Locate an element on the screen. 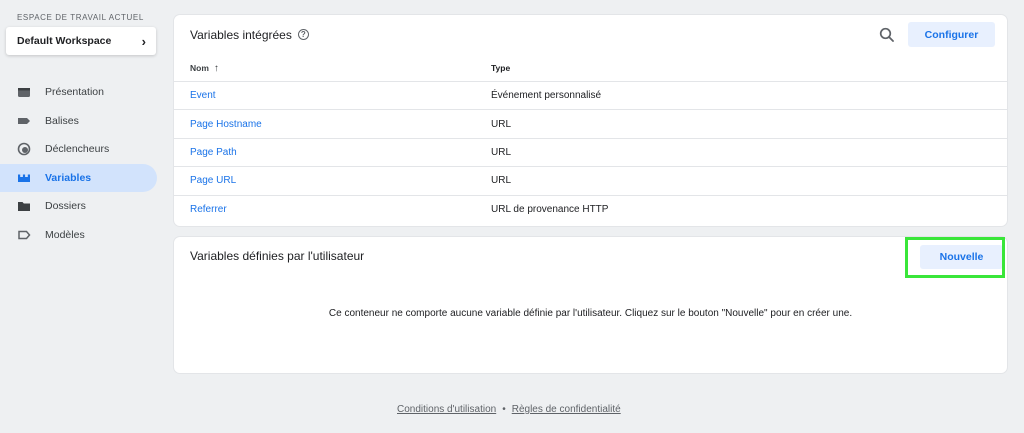 This screenshot has height=433, width=1024. variable-type: Événement personnalisé is located at coordinates (546, 96).